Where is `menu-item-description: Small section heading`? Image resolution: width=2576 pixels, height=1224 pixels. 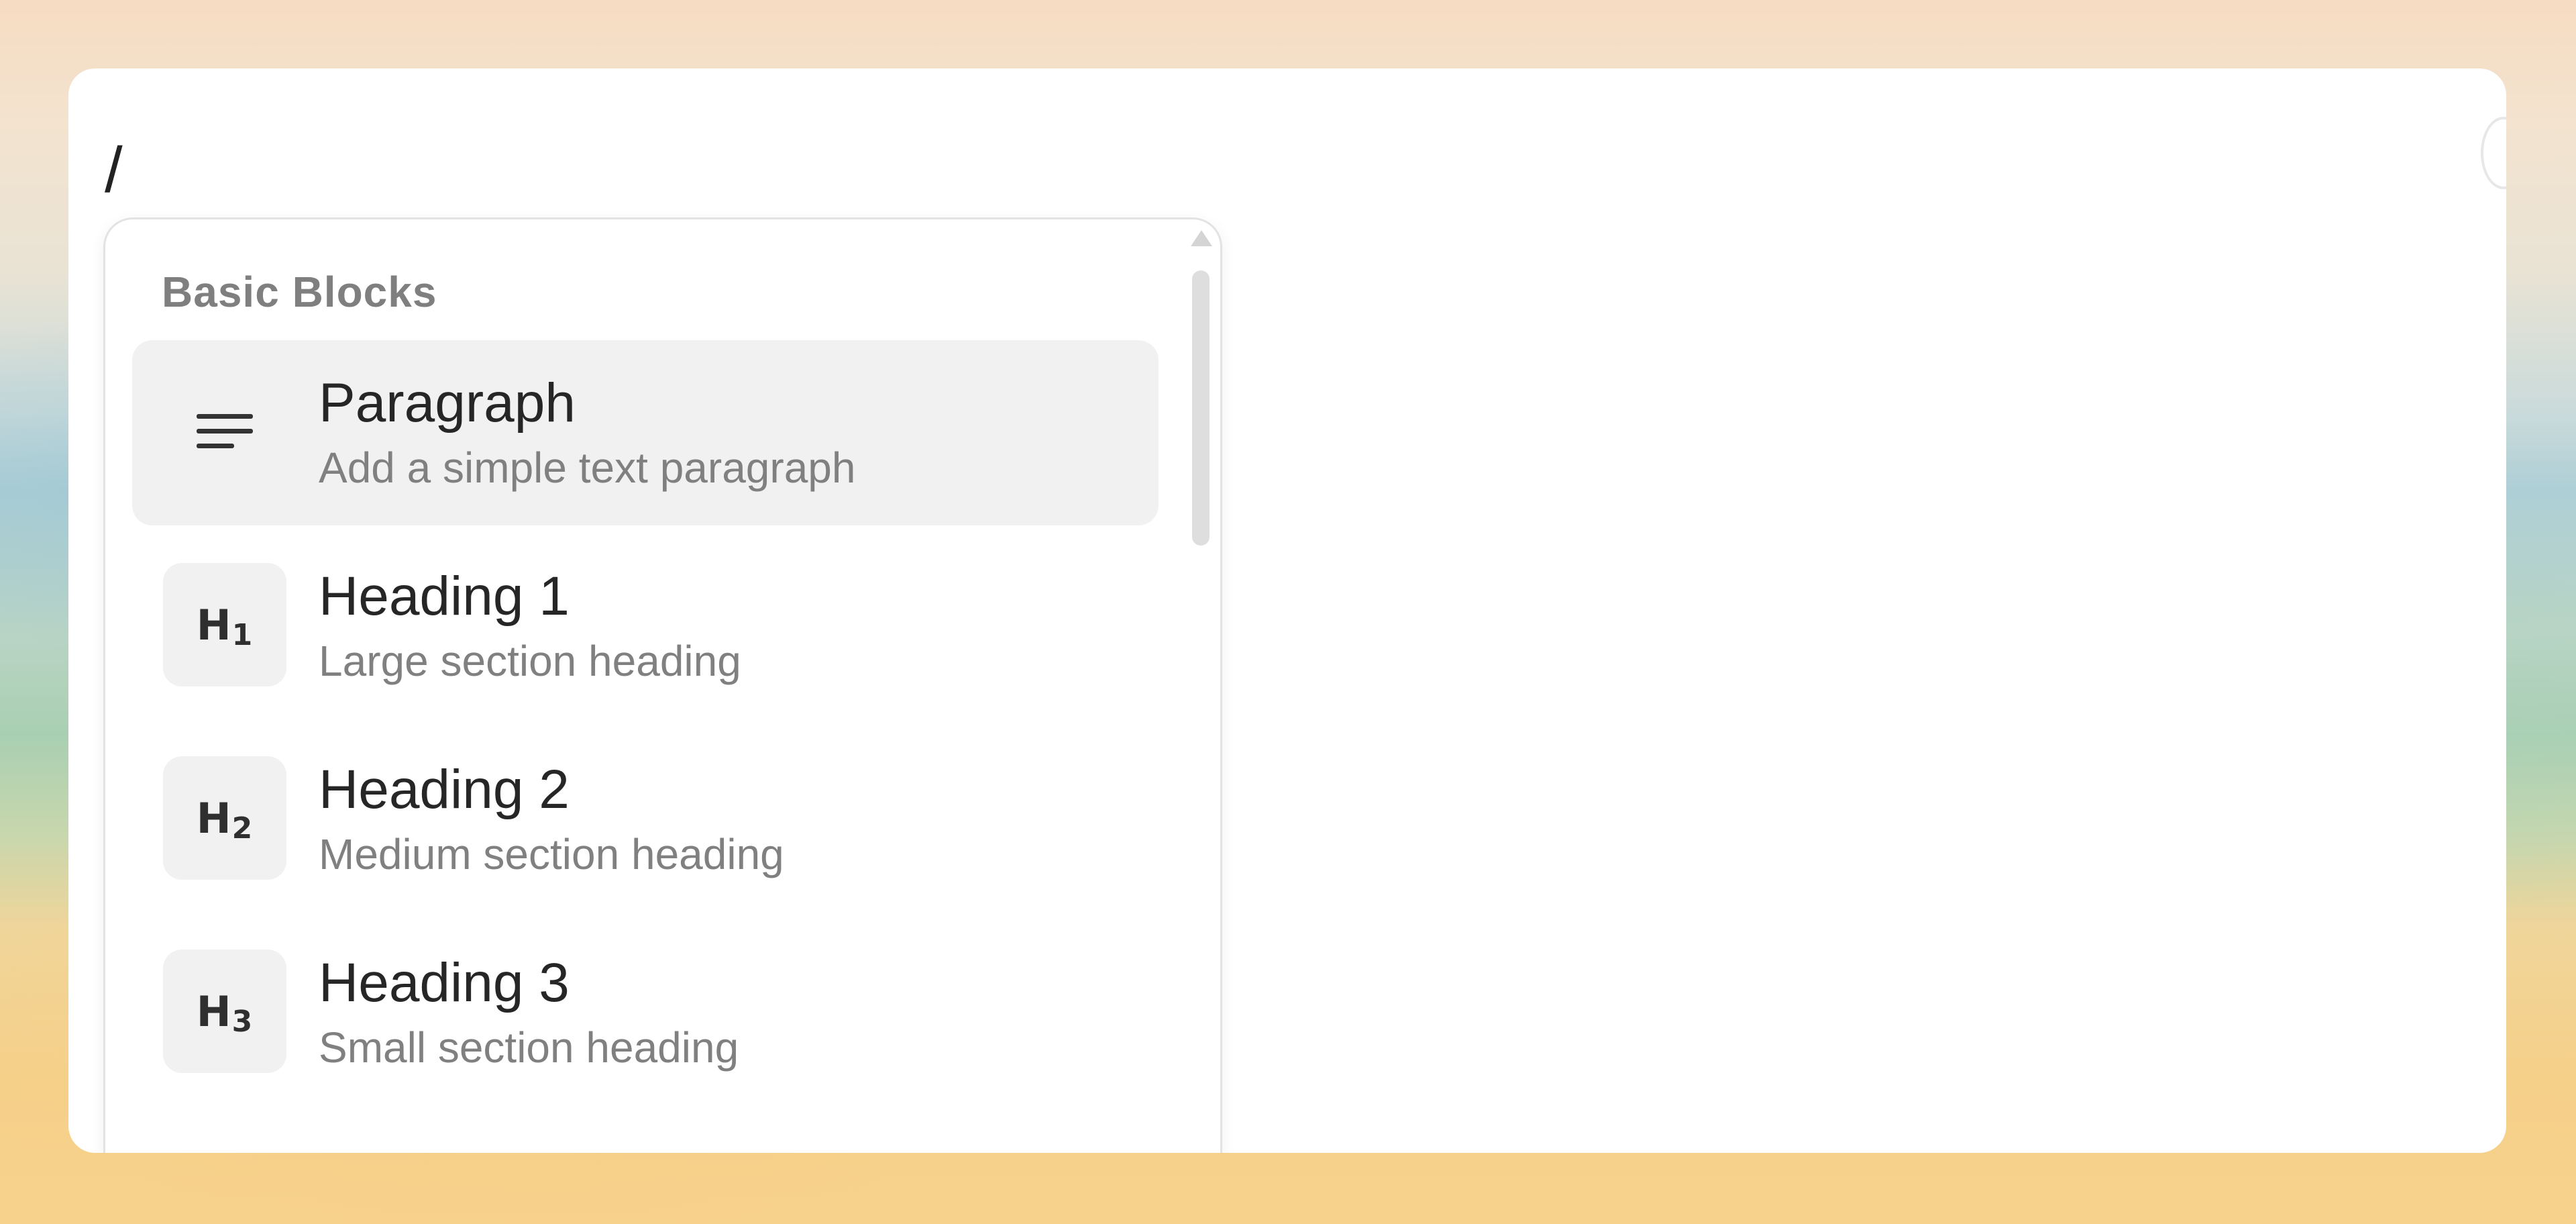 menu-item-description: Small section heading is located at coordinates (529, 1047).